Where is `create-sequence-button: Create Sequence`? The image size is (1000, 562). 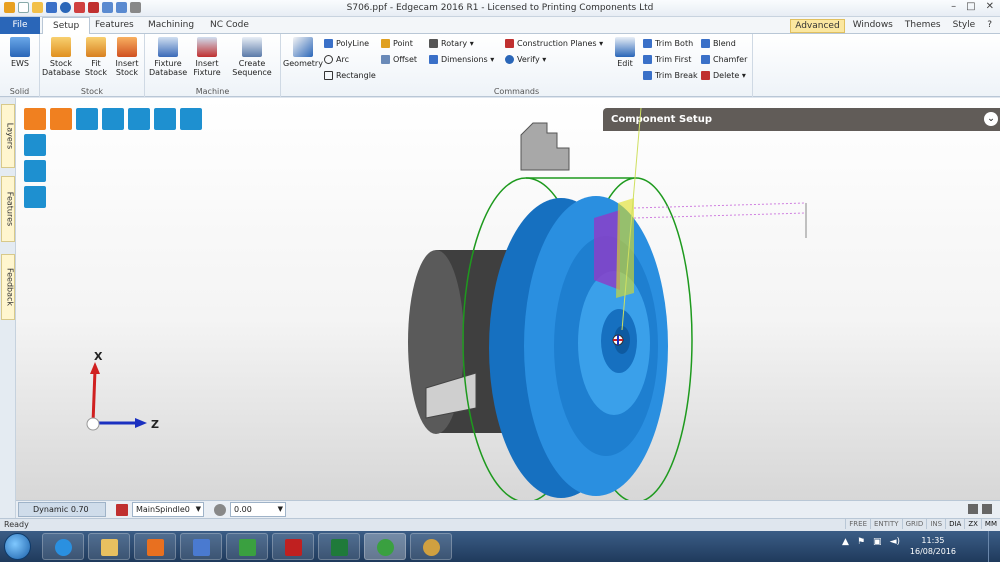
create-sequence-button: Create Sequence is located at coordinates (252, 57).